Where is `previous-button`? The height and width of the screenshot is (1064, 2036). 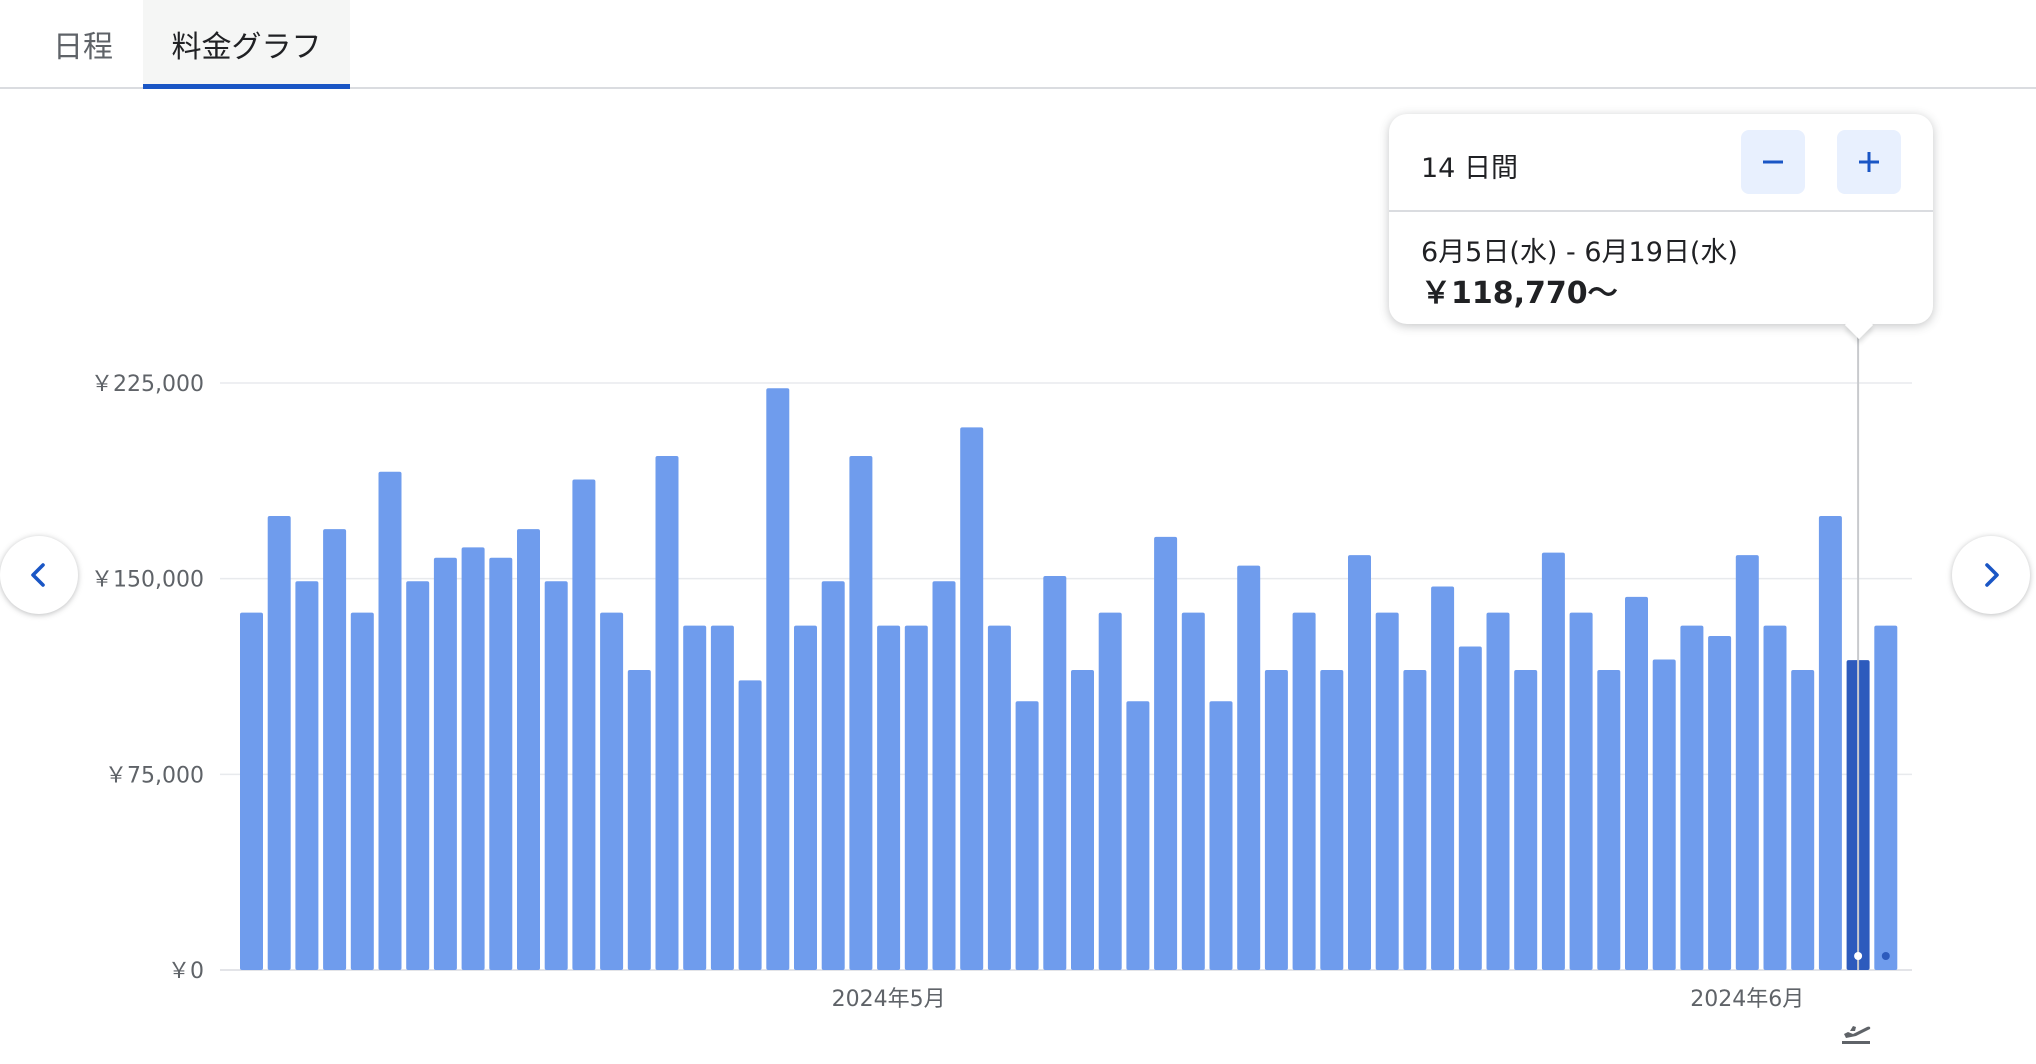
previous-button is located at coordinates (39, 575).